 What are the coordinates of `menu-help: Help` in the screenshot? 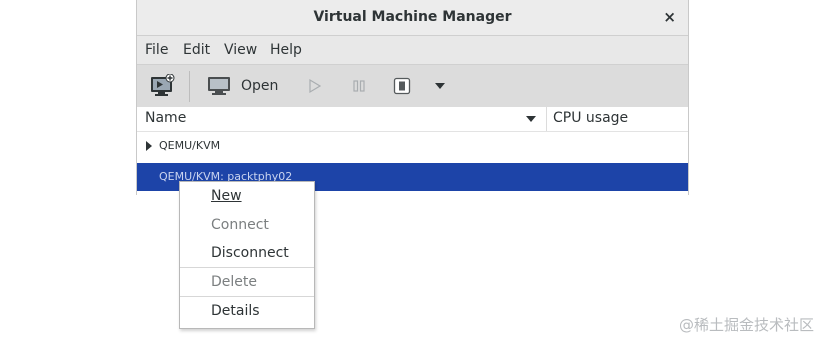 It's located at (286, 50).